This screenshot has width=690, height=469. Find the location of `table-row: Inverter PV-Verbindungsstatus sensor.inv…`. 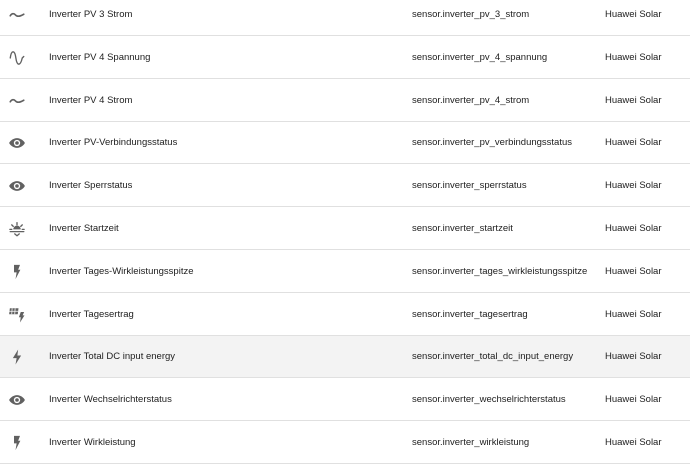

table-row: Inverter PV-Verbindungsstatus sensor.inv… is located at coordinates (345, 143).